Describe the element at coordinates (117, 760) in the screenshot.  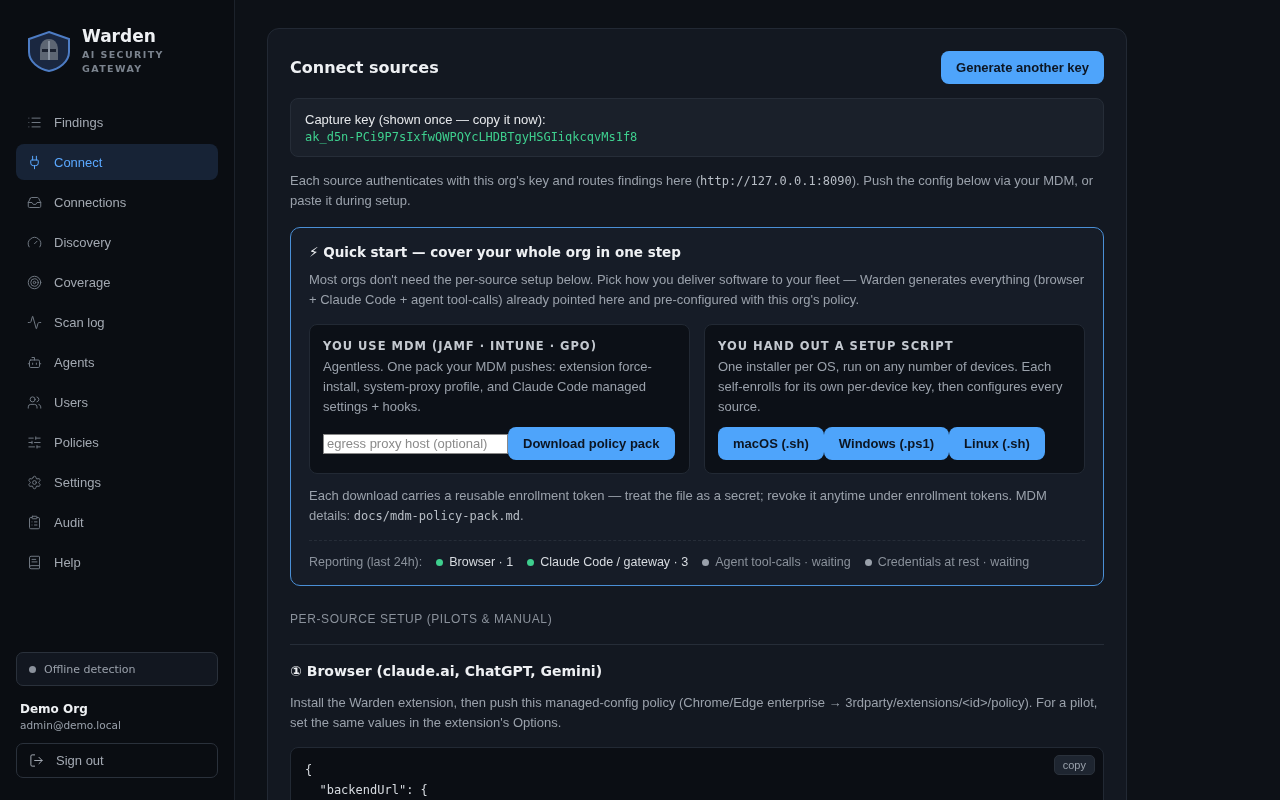
I see `sign-out-button: Sign out` at that location.